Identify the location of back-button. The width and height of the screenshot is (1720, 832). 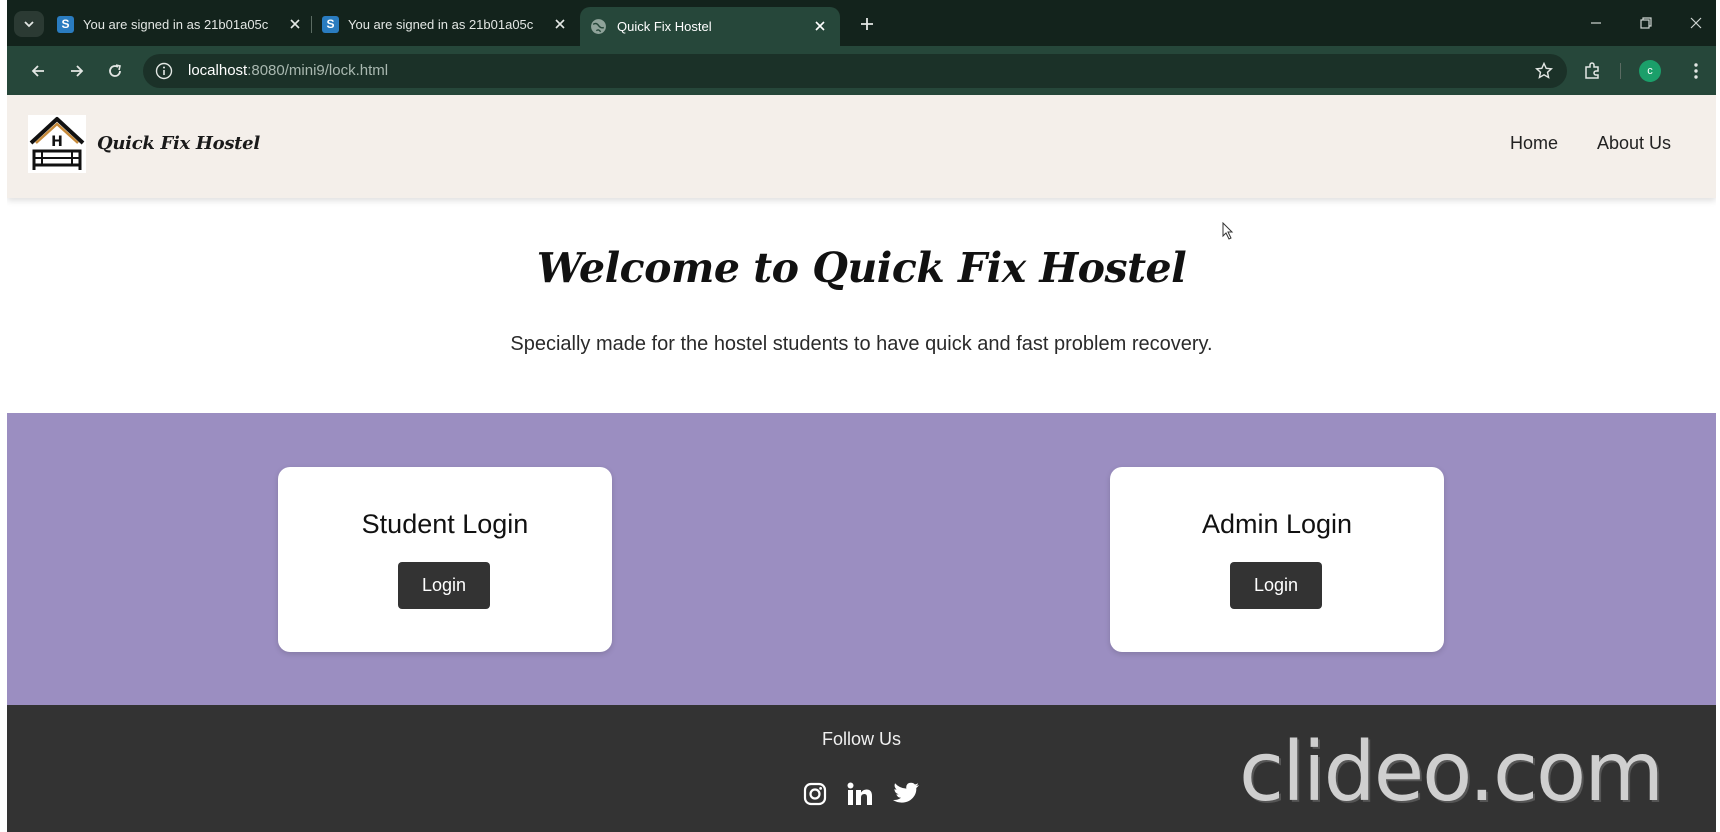
(38, 71).